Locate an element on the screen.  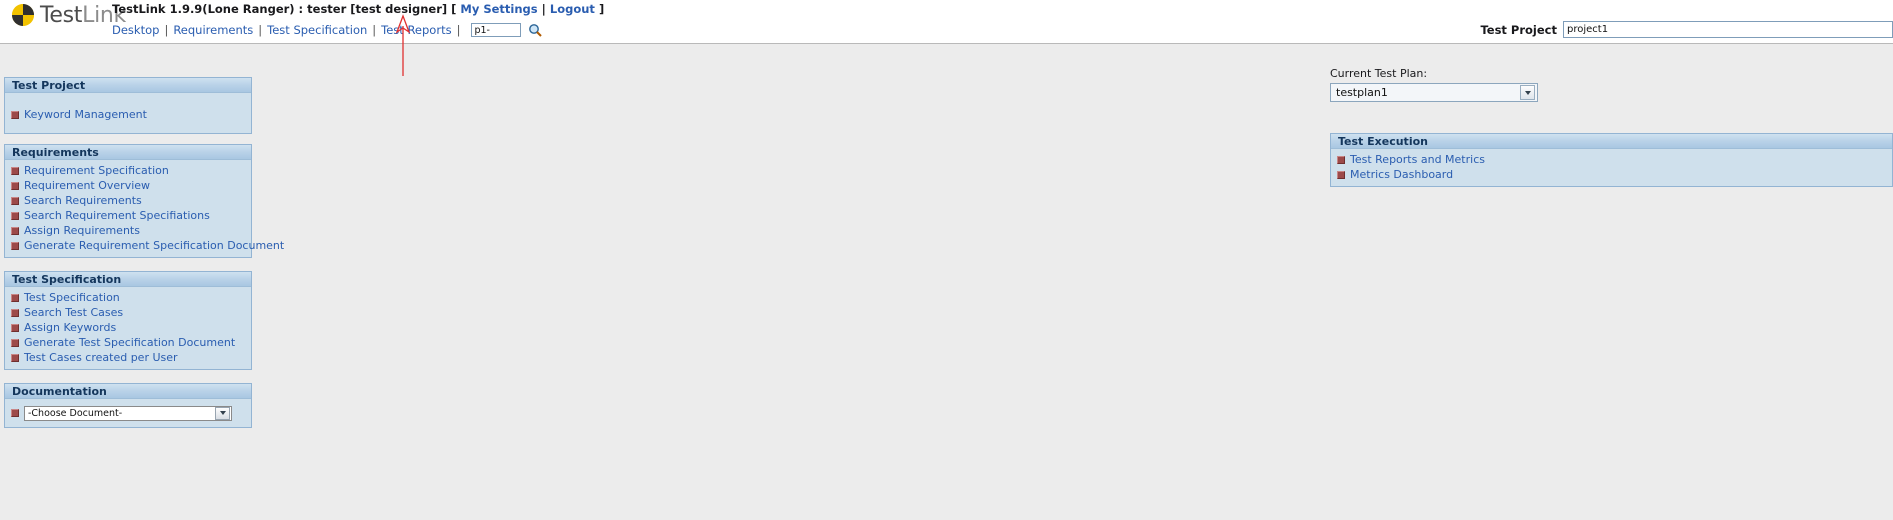
menu-item-generate-test-specification-document: Generate Test Specification Document is located at coordinates (128, 342).